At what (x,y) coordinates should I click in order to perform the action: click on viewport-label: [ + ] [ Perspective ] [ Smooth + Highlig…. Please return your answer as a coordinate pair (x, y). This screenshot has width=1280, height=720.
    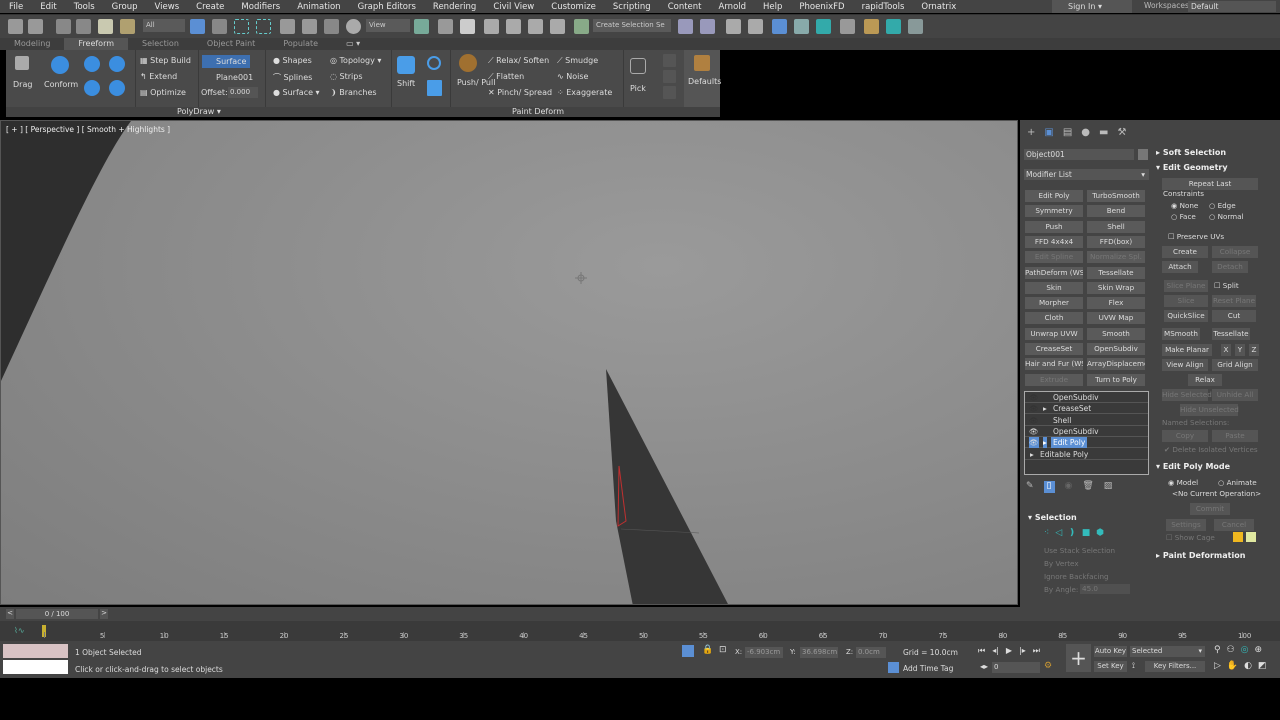
    Looking at the image, I should click on (88, 129).